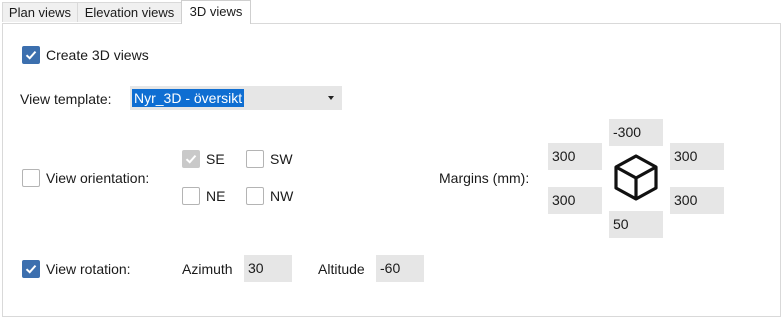 This screenshot has height=320, width=783. What do you see at coordinates (66, 99) in the screenshot?
I see `view-template-label: View template:` at bounding box center [66, 99].